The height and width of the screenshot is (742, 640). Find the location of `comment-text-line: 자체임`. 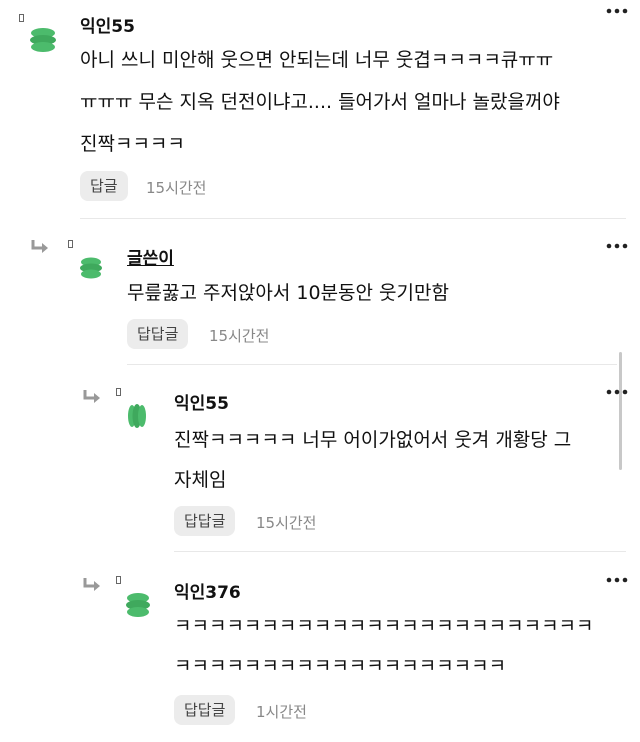

comment-text-line: 자체임 is located at coordinates (200, 480).